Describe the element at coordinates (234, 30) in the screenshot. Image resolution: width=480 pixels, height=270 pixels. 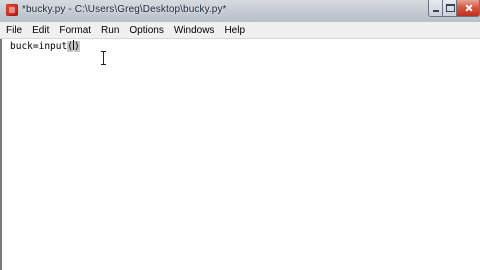
I see `menu-help: Help` at that location.